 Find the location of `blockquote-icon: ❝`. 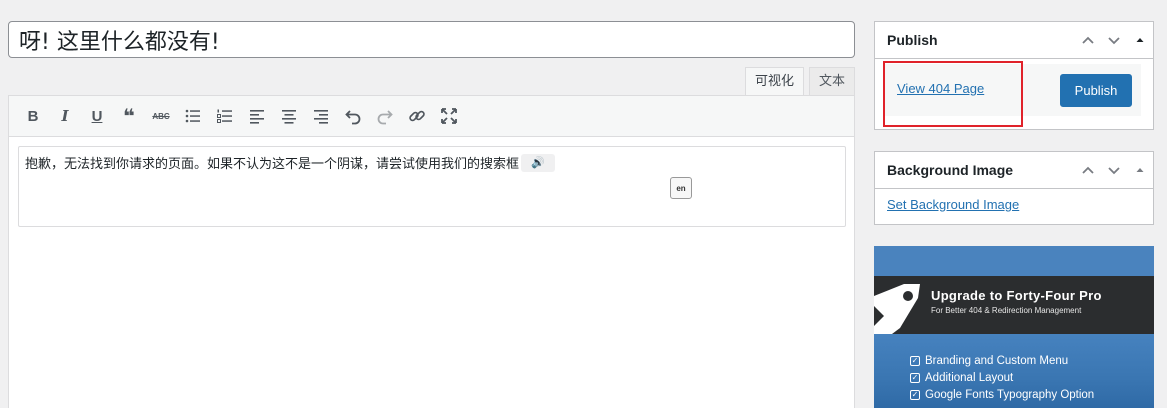

blockquote-icon: ❝ is located at coordinates (129, 116).